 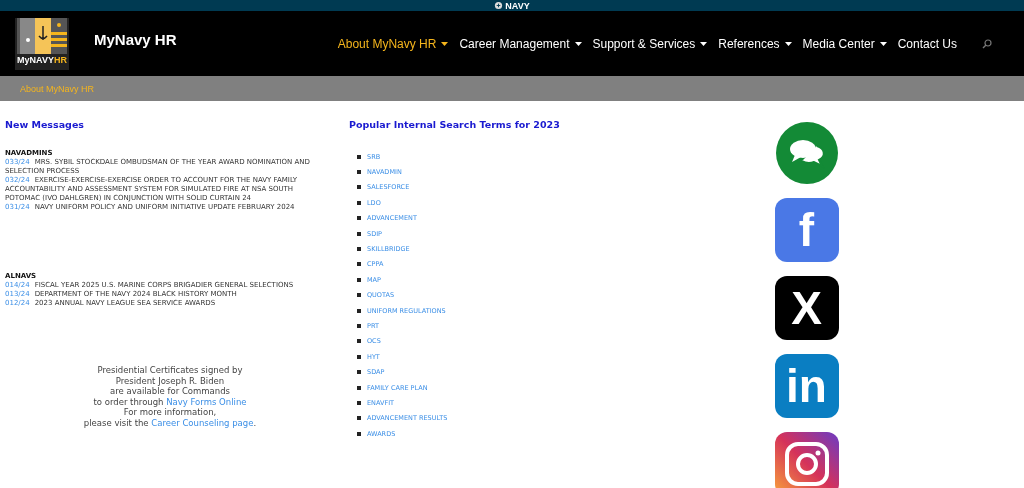 What do you see at coordinates (135, 39) in the screenshot?
I see `site-title: MyNavy HR` at bounding box center [135, 39].